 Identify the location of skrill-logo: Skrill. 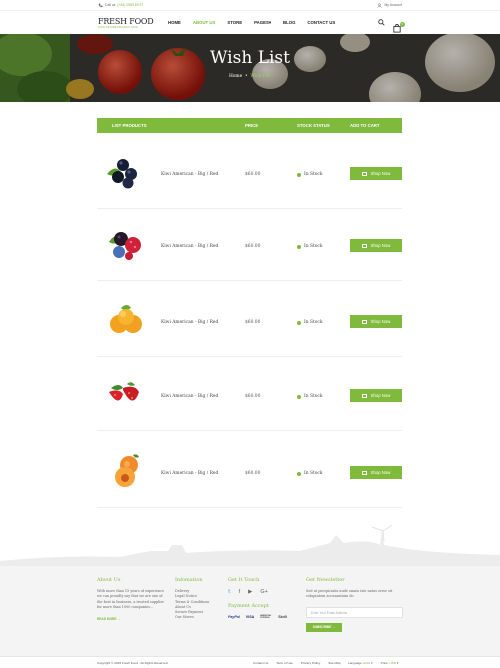
(282, 617).